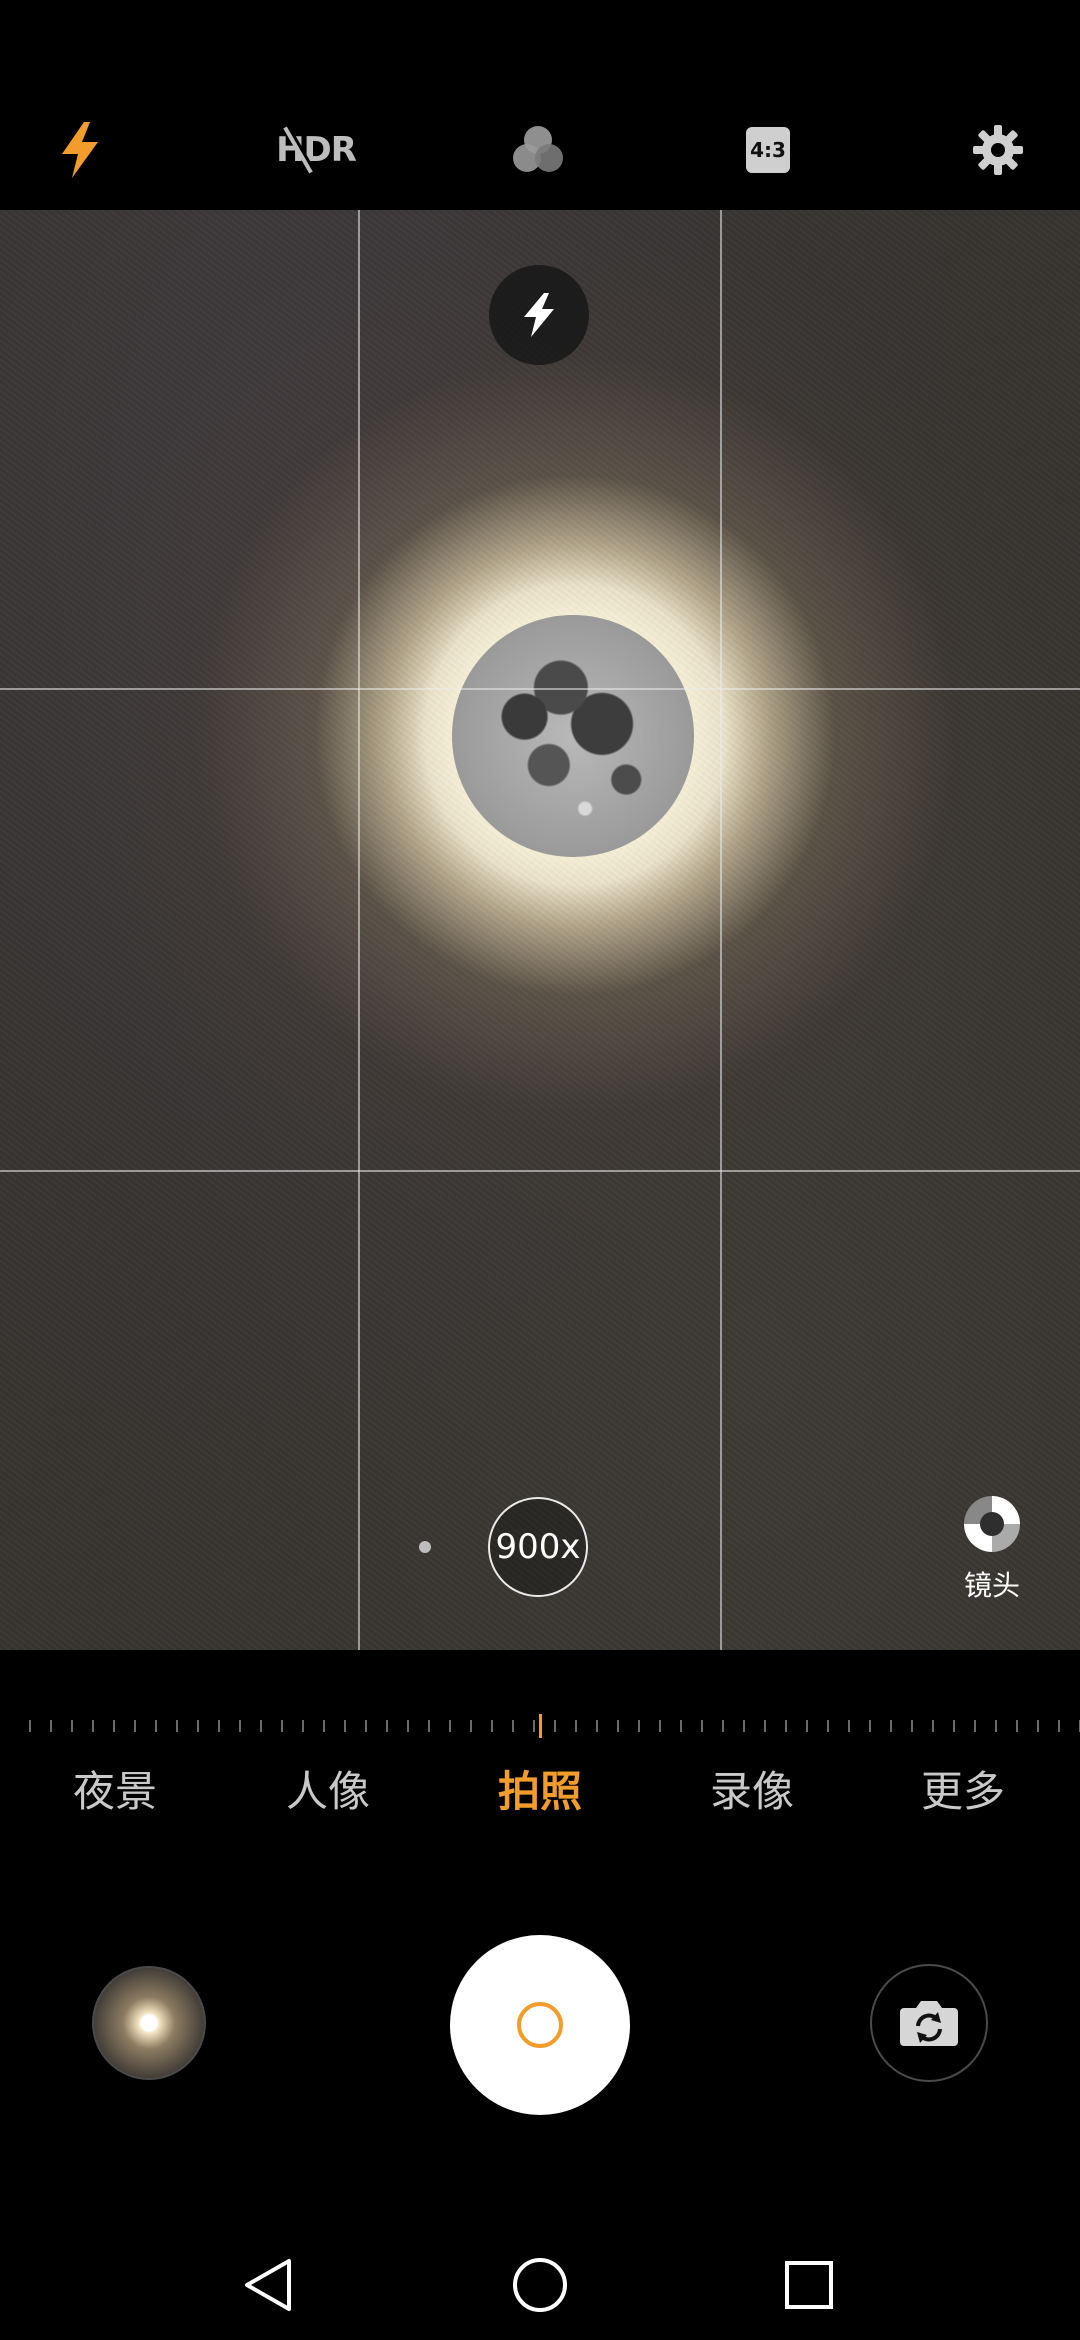 The image size is (1080, 2340). Describe the element at coordinates (316, 150) in the screenshot. I see `hdr-toggle-button: HDR` at that location.